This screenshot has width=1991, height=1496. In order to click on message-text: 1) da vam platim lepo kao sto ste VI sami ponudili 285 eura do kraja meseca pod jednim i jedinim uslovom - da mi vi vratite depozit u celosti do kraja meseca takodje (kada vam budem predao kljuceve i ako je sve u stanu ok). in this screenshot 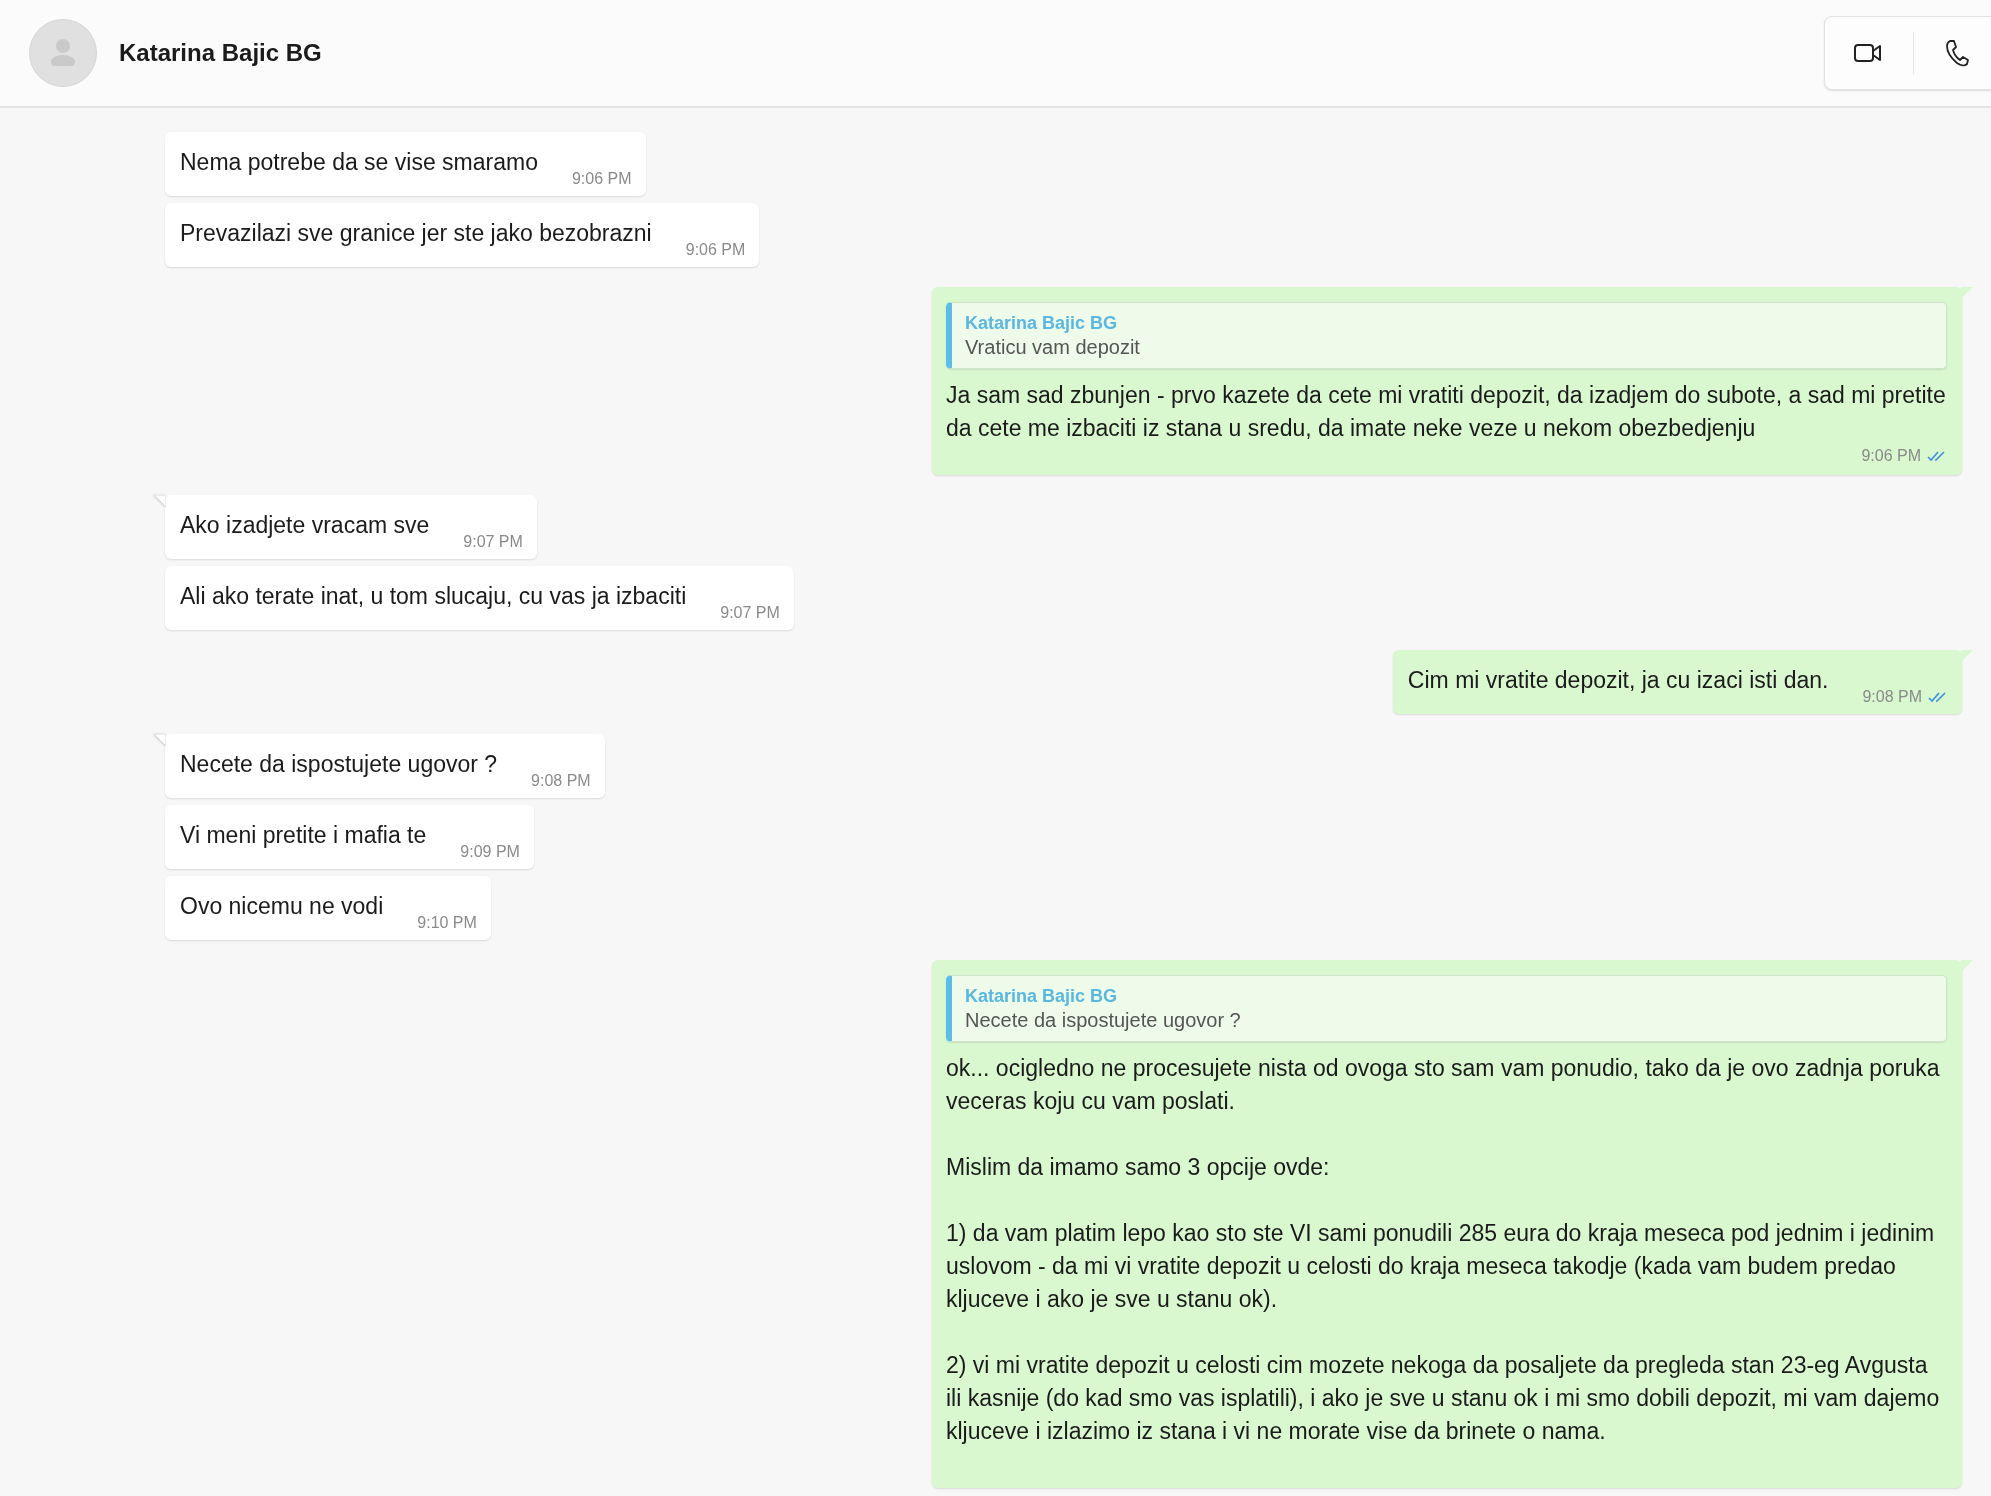, I will do `click(1441, 1266)`.